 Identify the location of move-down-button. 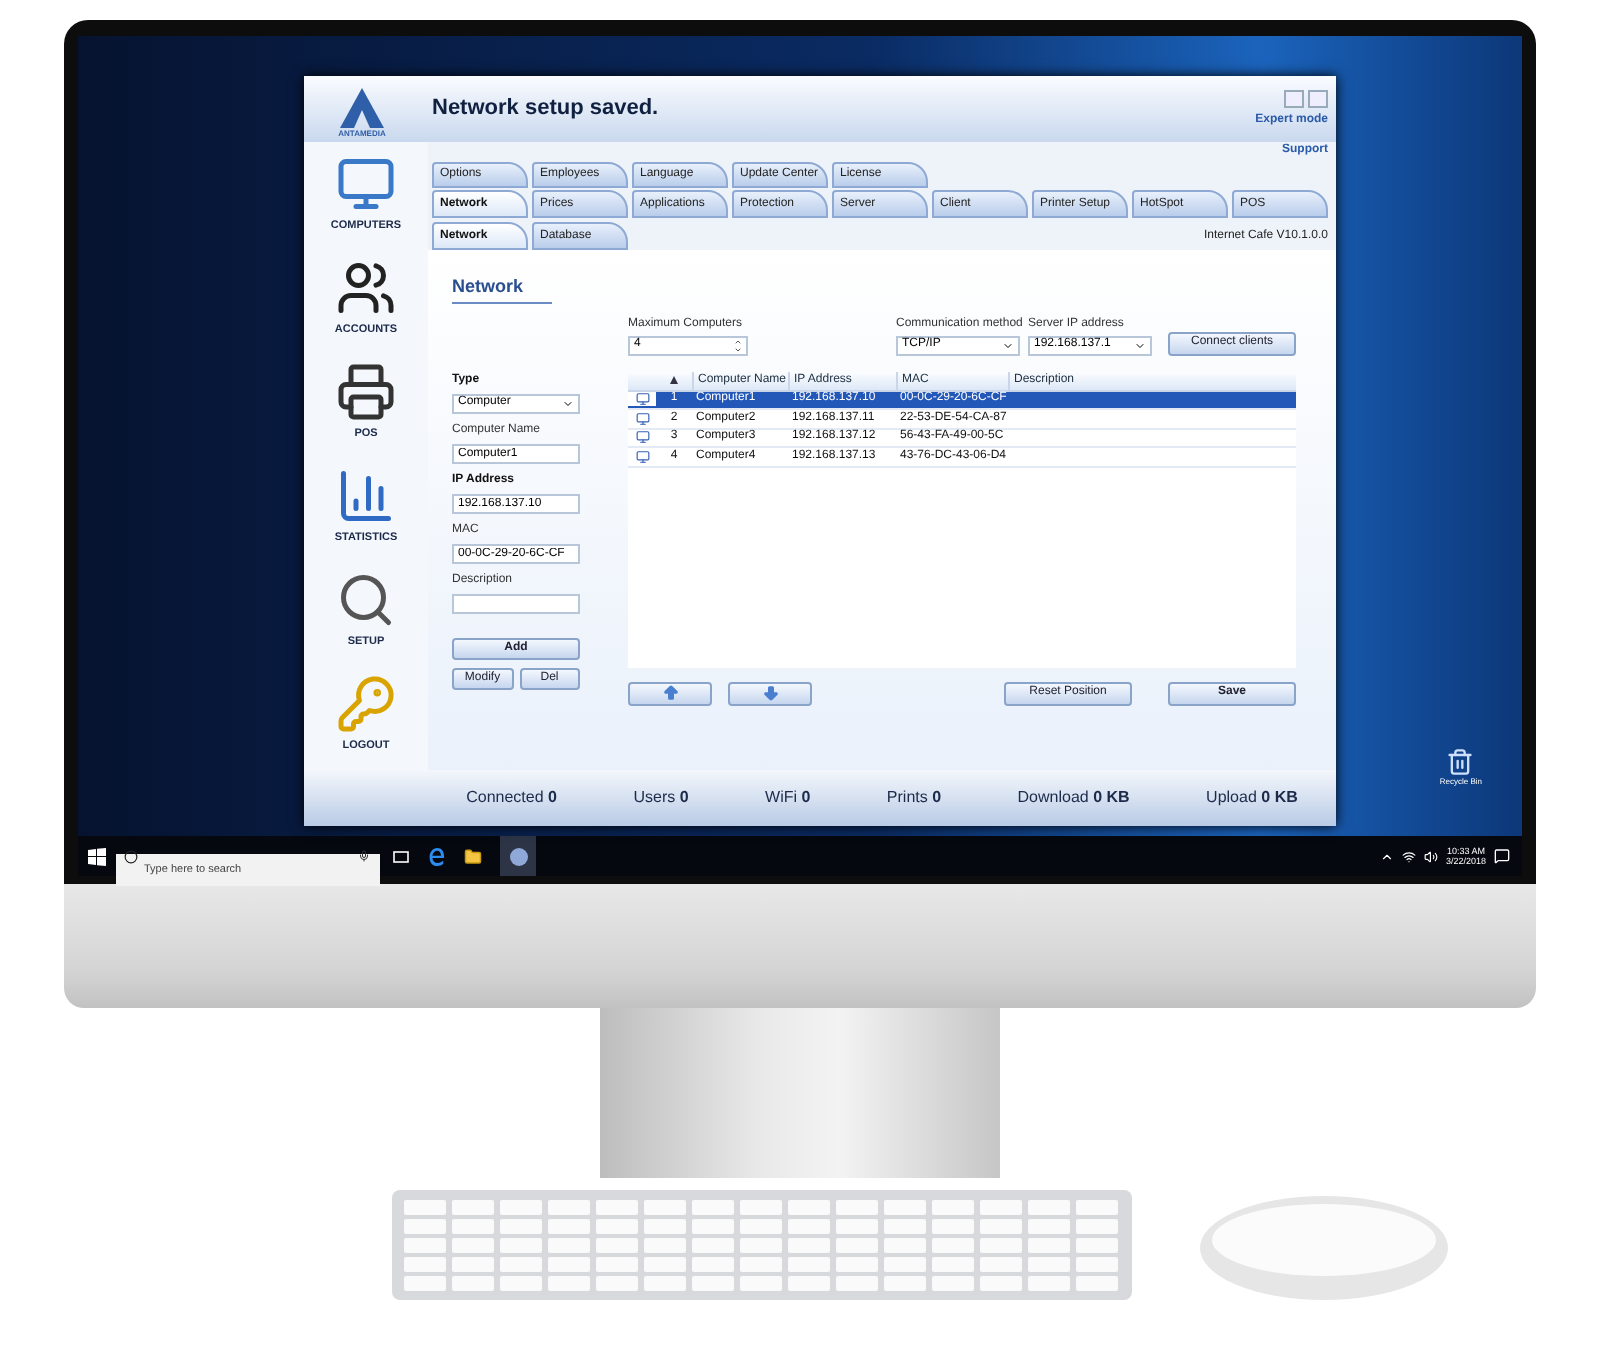
(770, 693).